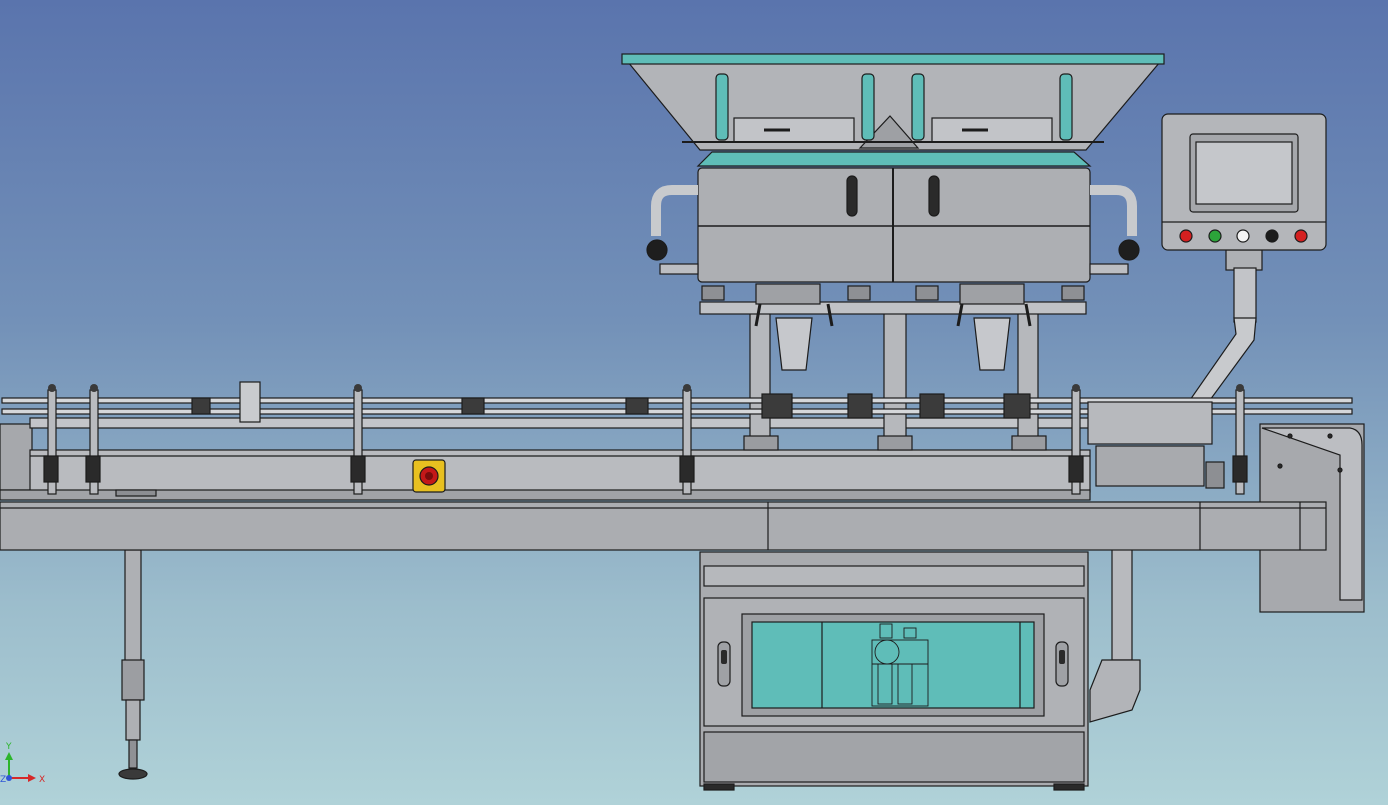  I want to click on axis-z-label: Z, so click(3, 780).